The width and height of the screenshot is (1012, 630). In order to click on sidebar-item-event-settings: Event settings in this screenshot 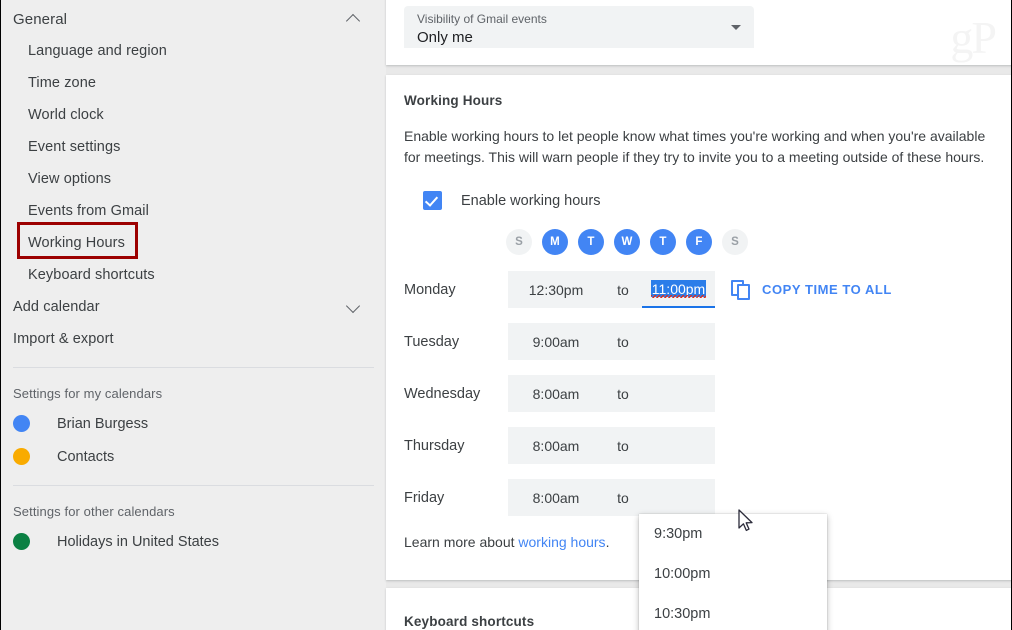, I will do `click(193, 147)`.